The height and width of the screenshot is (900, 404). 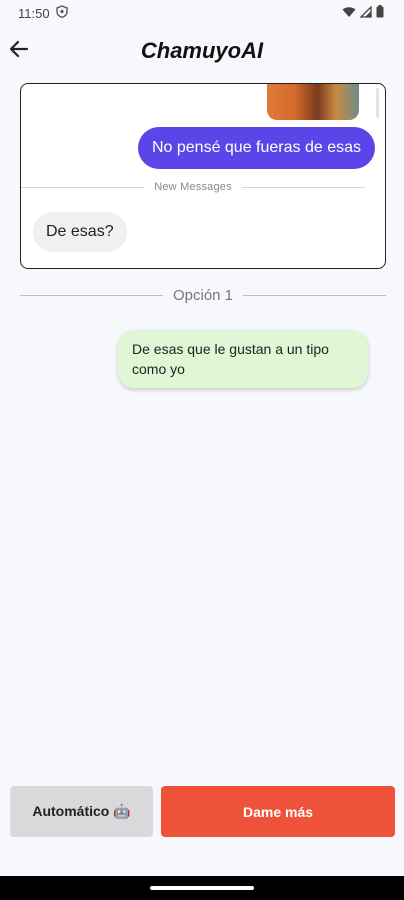 I want to click on app-bar: ChamuyoAI, so click(x=202, y=53).